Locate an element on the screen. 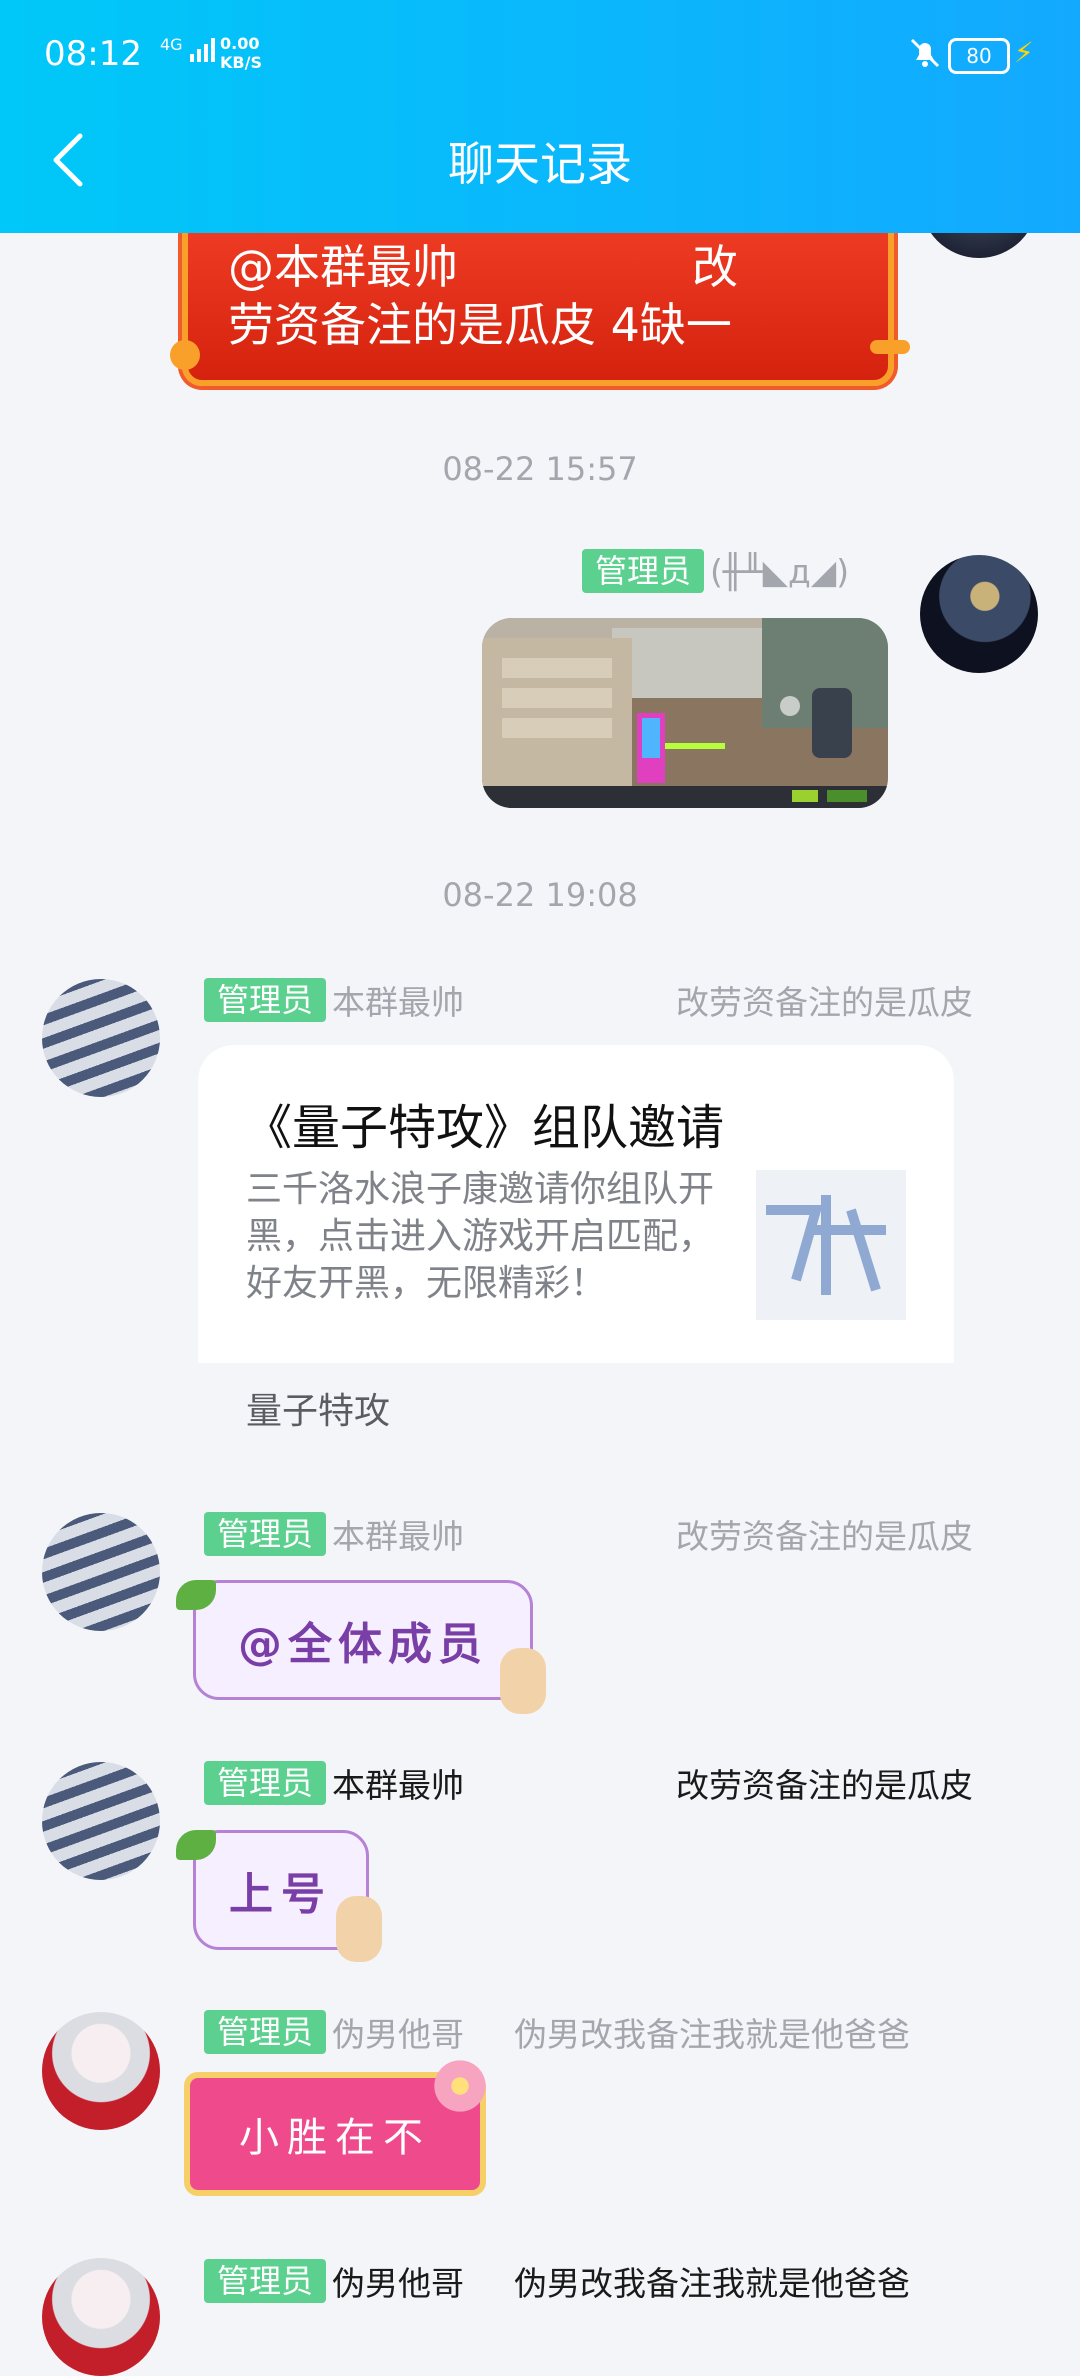 This screenshot has height=2376, width=1080. page-title: 聊天记录 is located at coordinates (540, 164).